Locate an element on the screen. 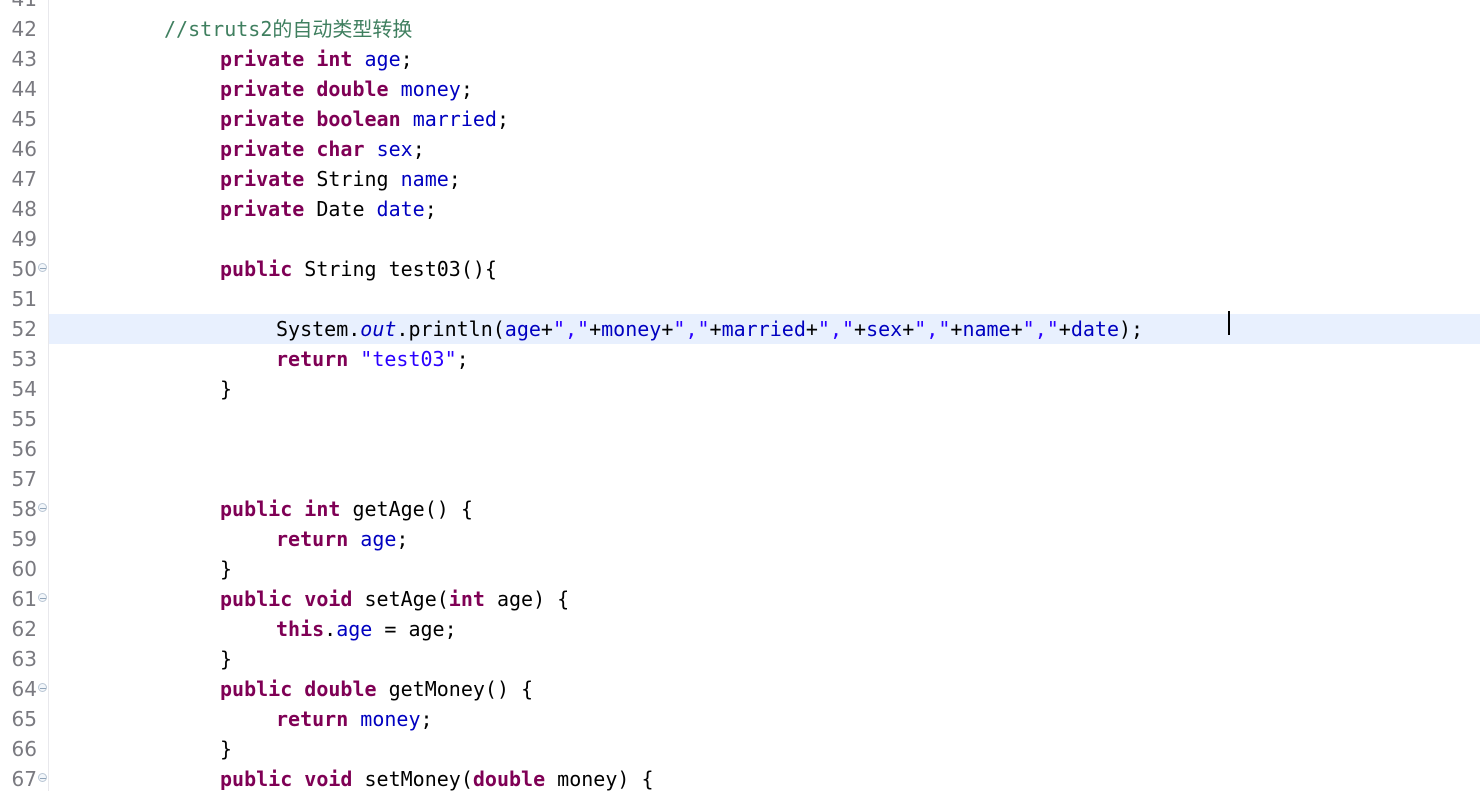 The height and width of the screenshot is (791, 1480). gutter-line-50: 50 is located at coordinates (24, 269).